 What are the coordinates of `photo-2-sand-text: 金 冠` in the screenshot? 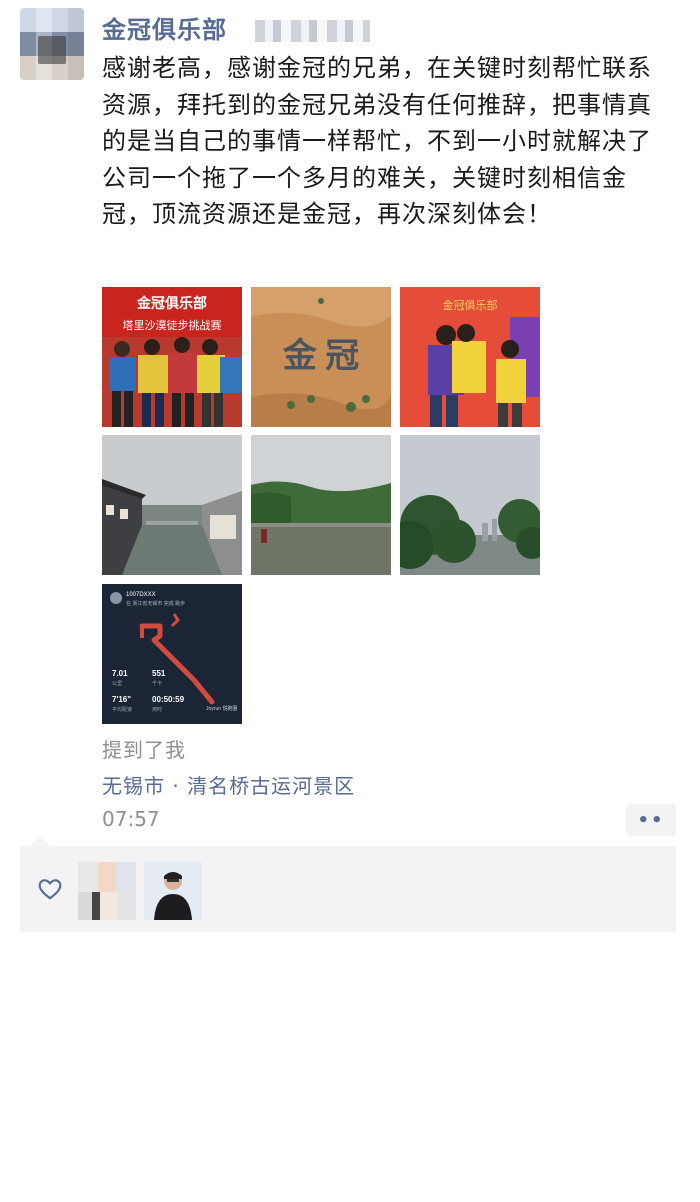 It's located at (321, 355).